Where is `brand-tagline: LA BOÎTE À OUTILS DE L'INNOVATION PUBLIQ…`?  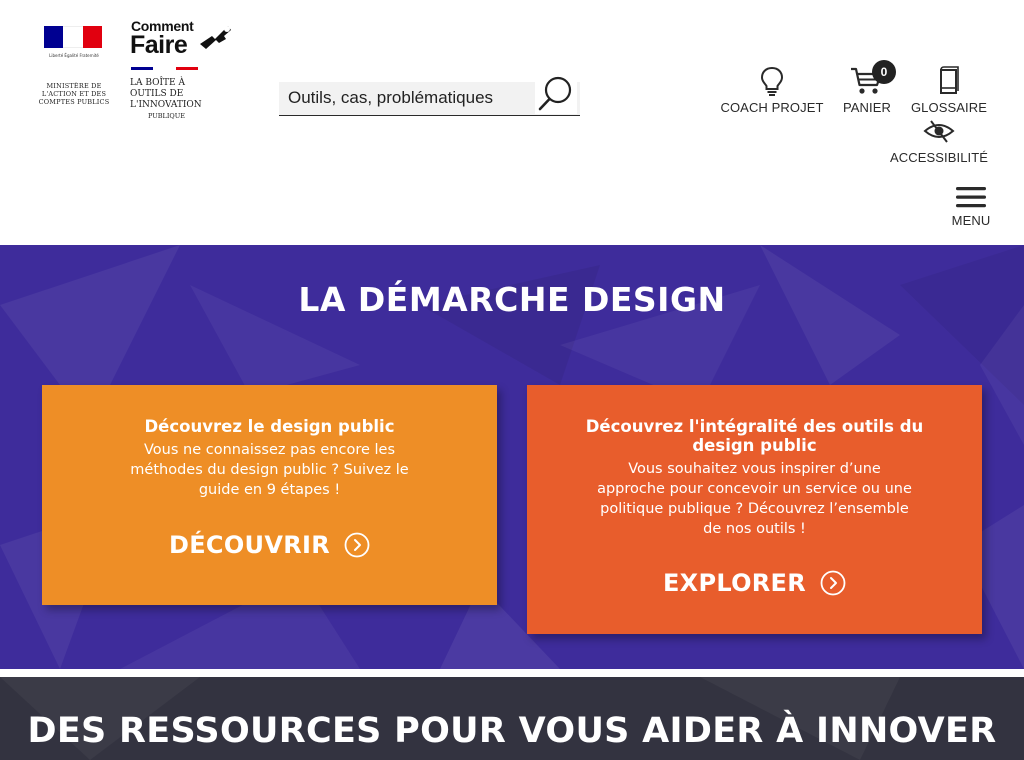
brand-tagline: LA BOÎTE À OUTILS DE L'INNOVATION PUBLIQ… is located at coordinates (168, 100).